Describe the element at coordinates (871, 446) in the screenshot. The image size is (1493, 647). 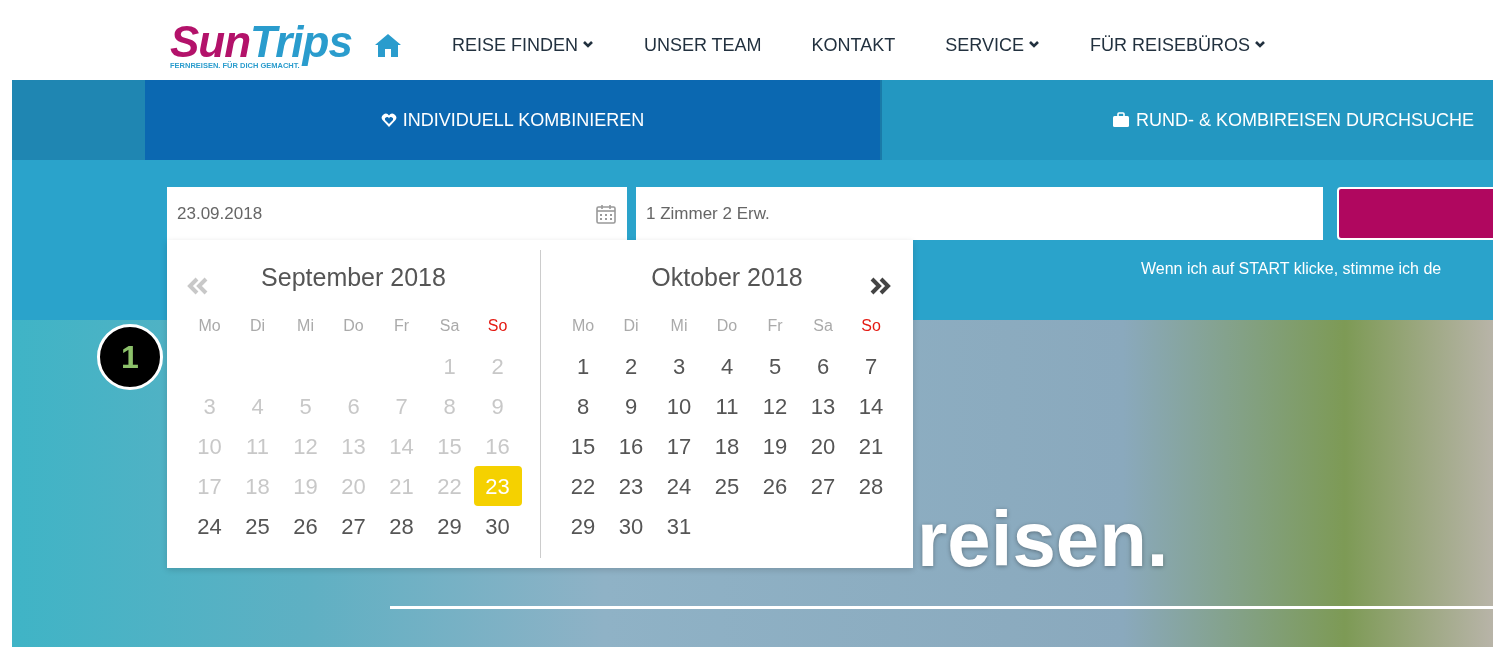
I see `calendar-day: 21` at that location.